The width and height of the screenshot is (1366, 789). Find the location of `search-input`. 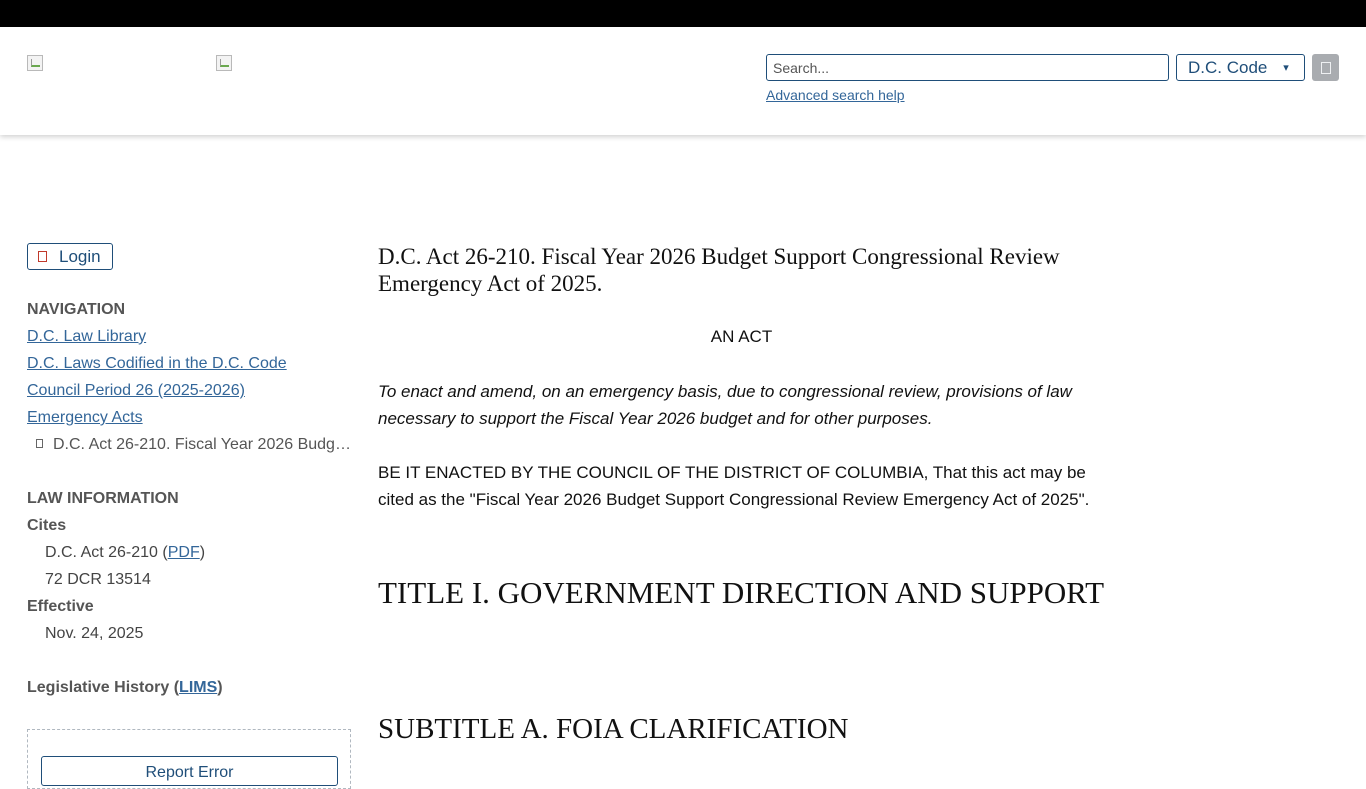

search-input is located at coordinates (967, 67).